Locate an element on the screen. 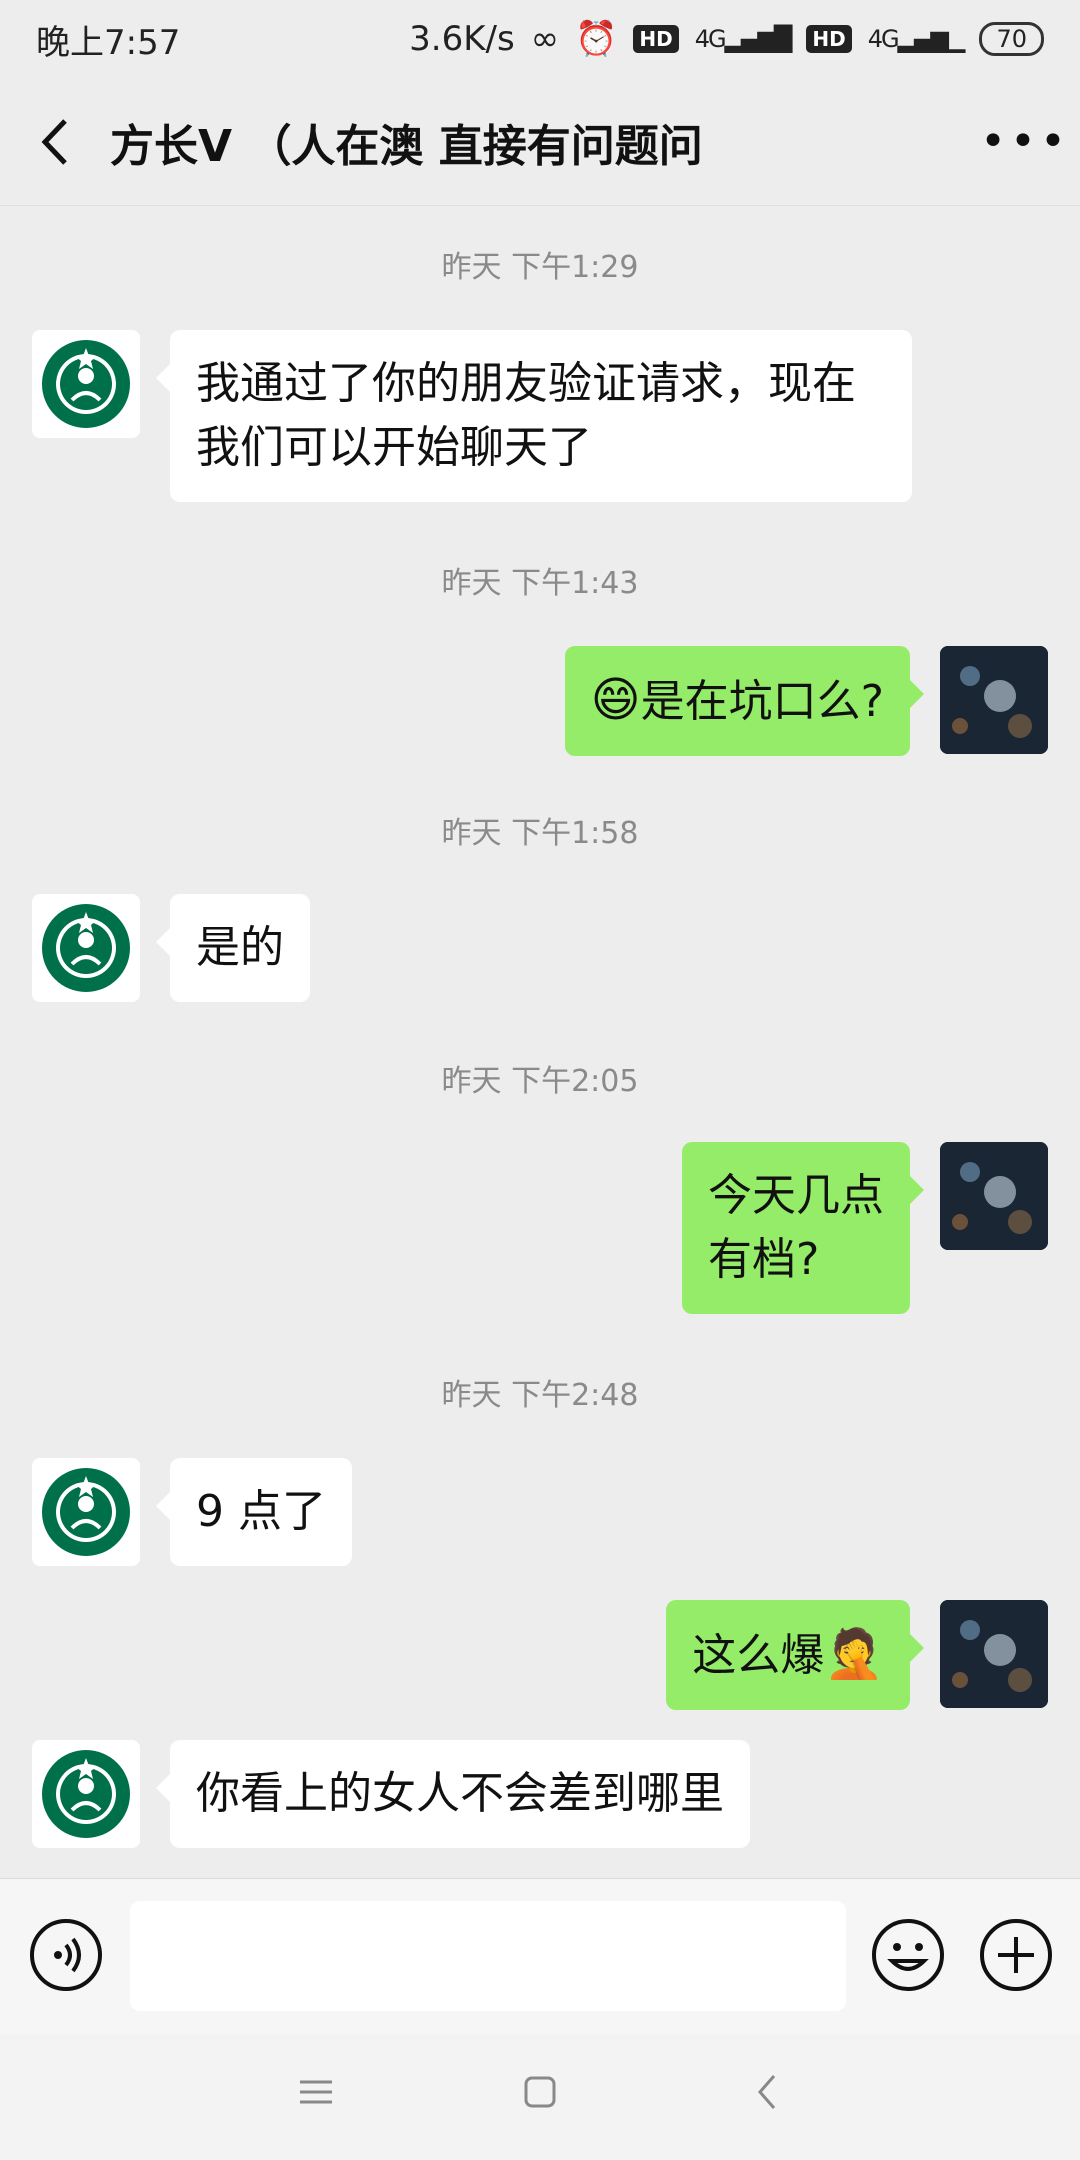 This screenshot has height=2160, width=1080. grin-emoji: 😄 is located at coordinates (615, 700).